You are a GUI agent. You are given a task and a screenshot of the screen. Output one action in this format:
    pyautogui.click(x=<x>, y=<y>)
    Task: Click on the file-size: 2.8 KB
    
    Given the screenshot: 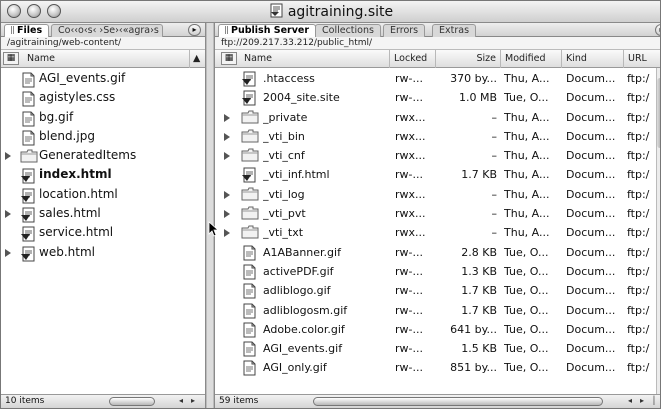 What is the action you would take?
    pyautogui.click(x=479, y=252)
    